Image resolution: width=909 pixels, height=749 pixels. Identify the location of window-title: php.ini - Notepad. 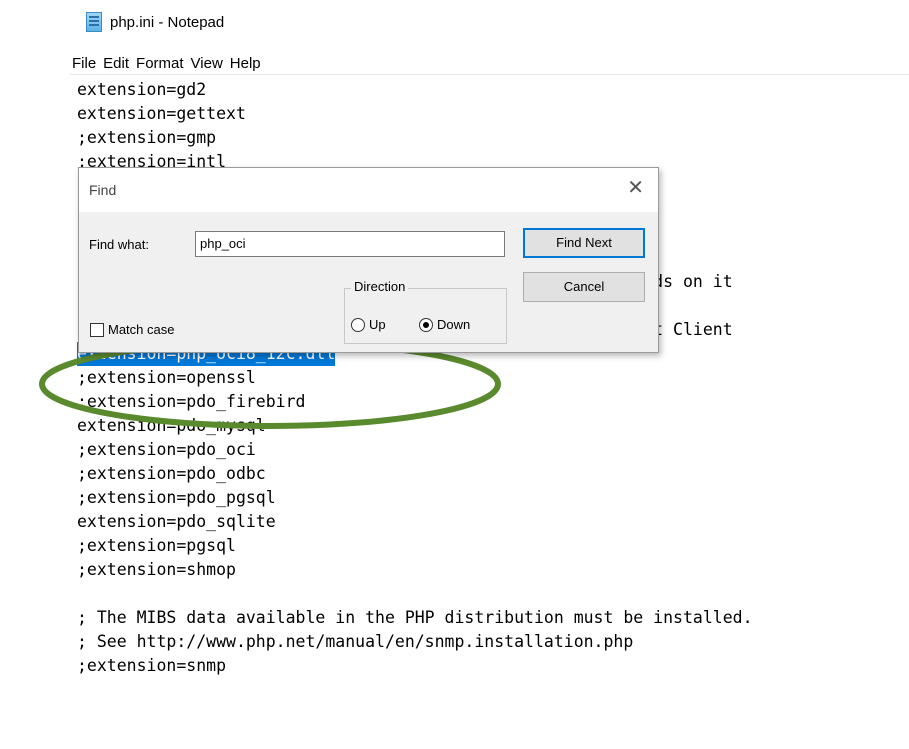
(167, 22).